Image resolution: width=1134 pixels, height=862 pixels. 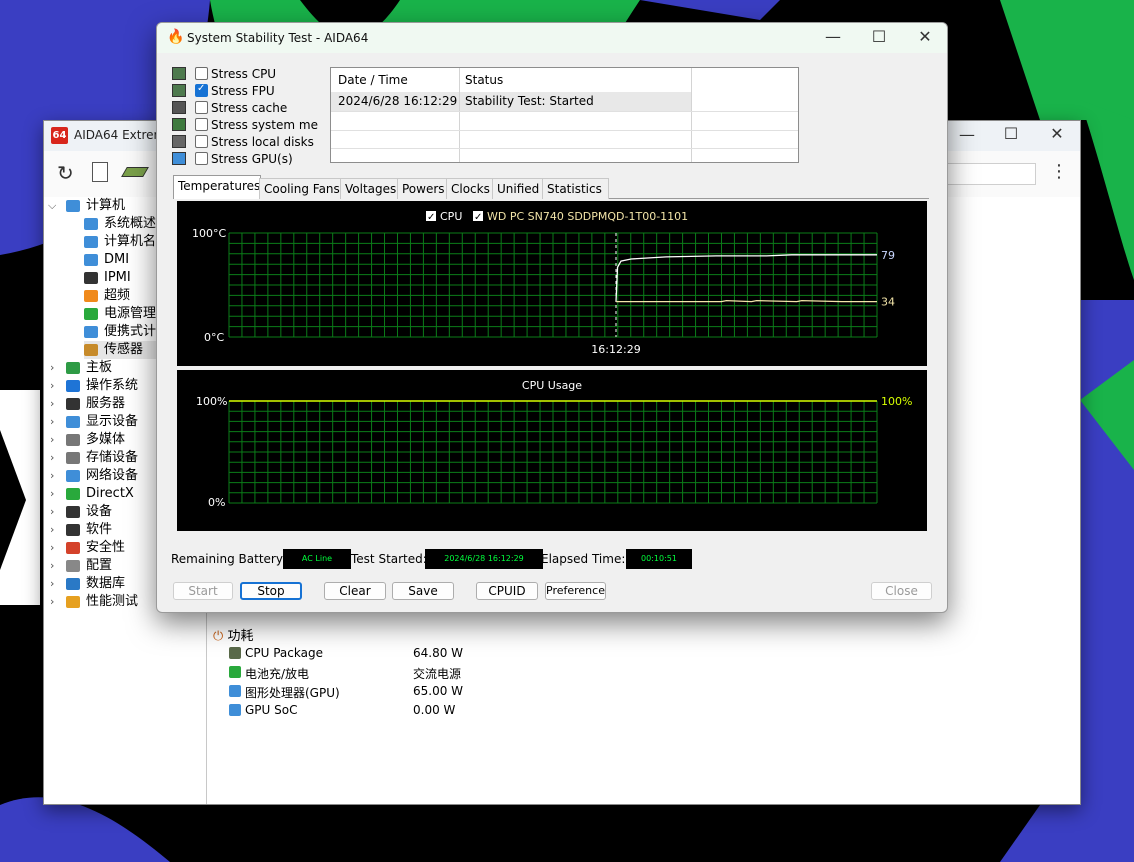 I want to click on sensor-name: GPU SoC, so click(x=271, y=710).